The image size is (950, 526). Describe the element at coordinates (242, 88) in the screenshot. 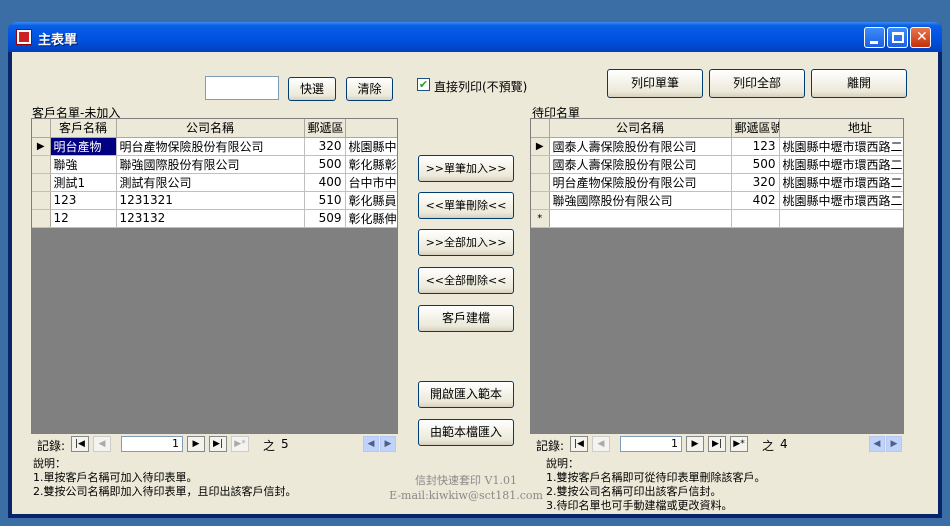

I see `search-input` at that location.